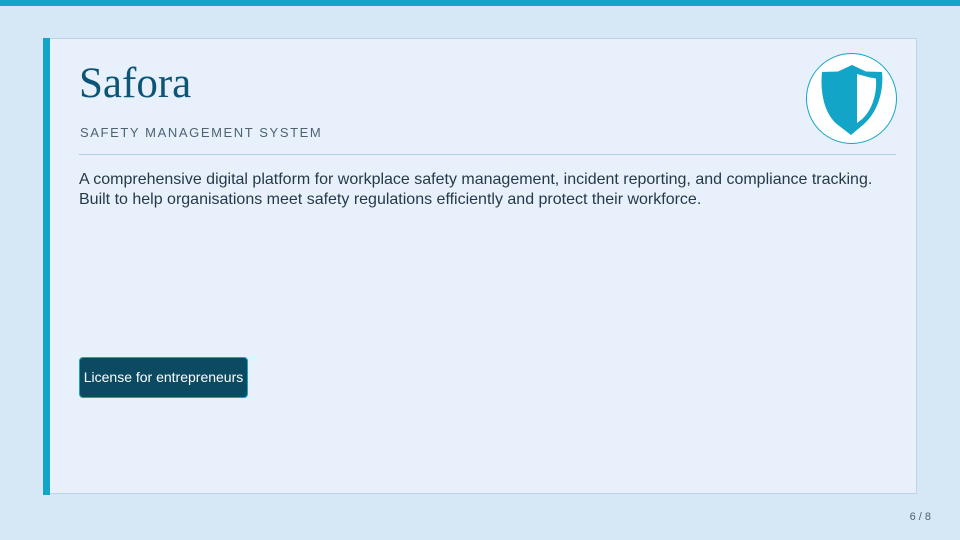 This screenshot has height=540, width=960. Describe the element at coordinates (487, 154) in the screenshot. I see `title-divider` at that location.